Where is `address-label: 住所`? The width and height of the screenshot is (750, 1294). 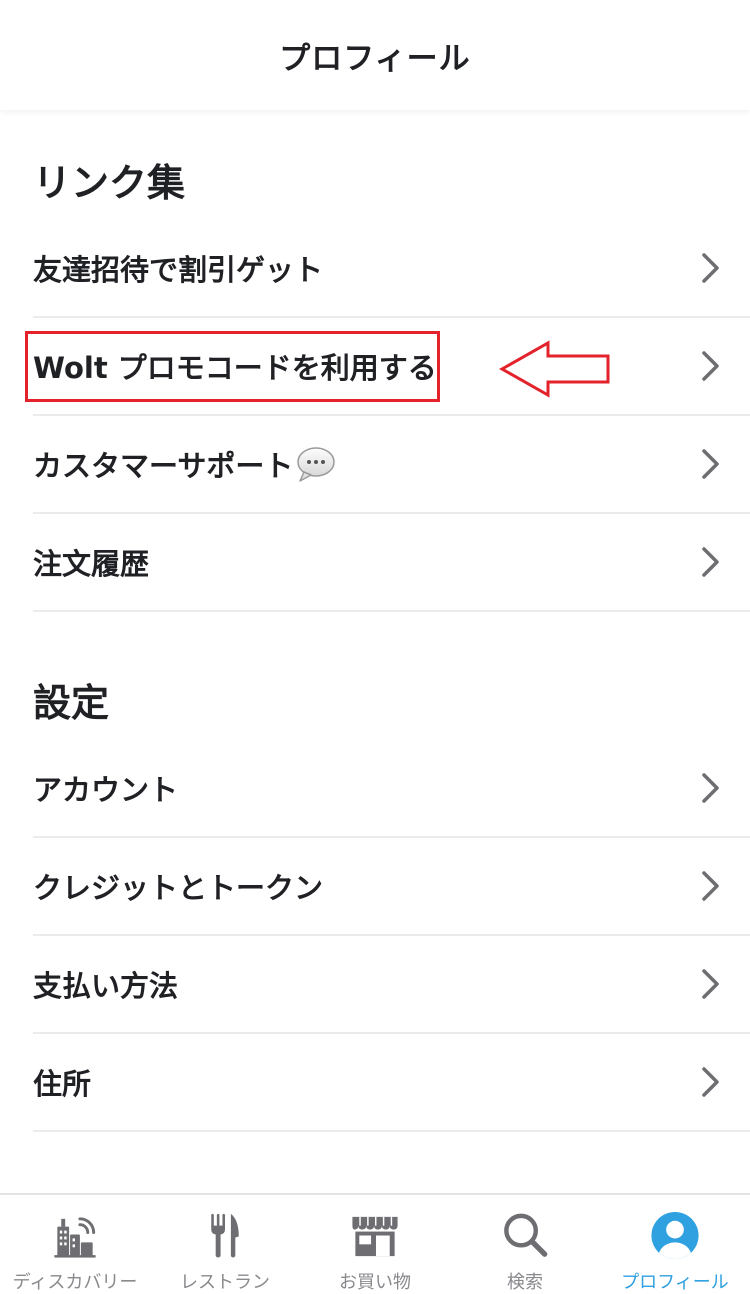 address-label: 住所 is located at coordinates (62, 1084).